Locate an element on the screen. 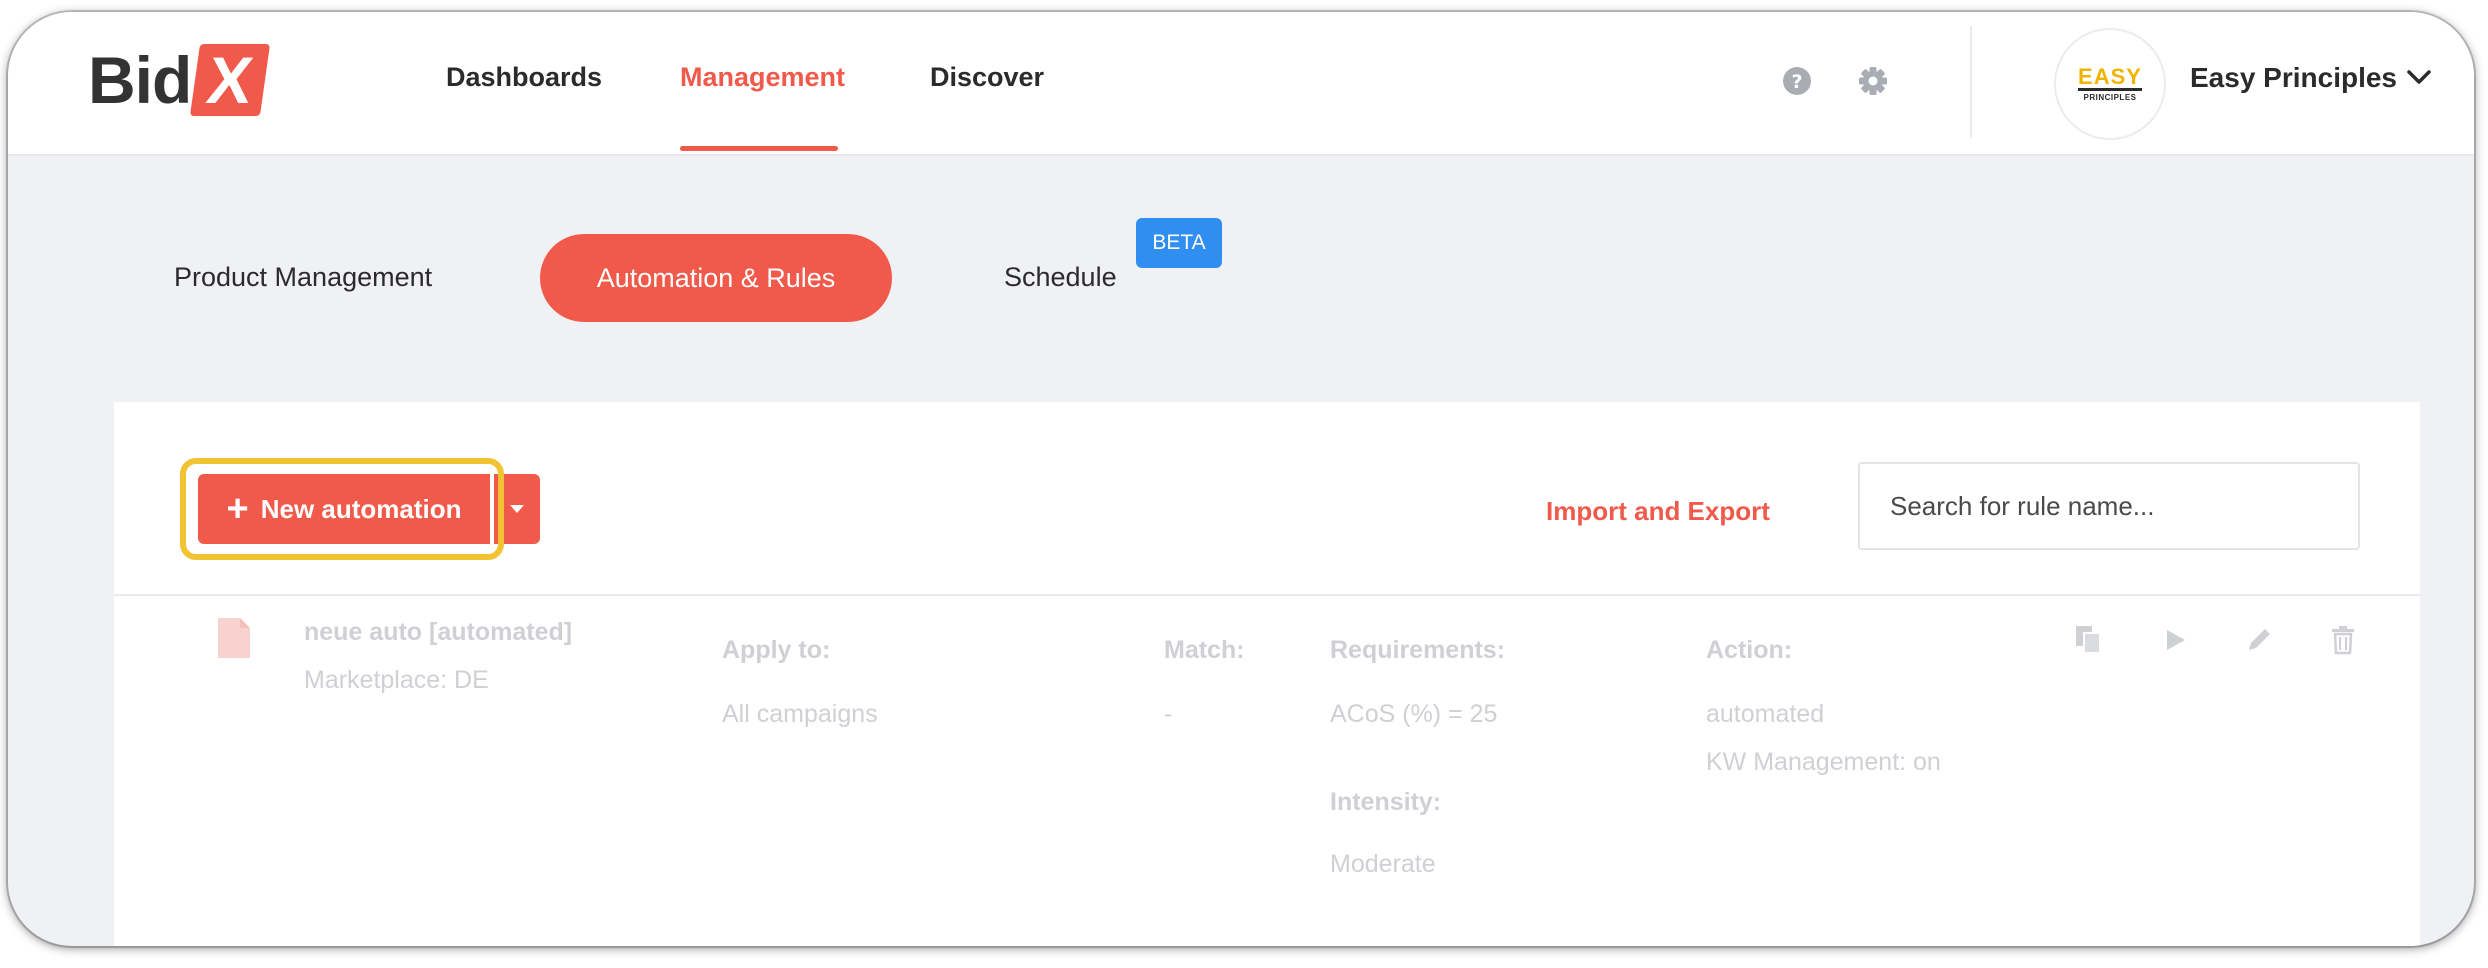 The width and height of the screenshot is (2488, 968). beta-badge-label: BETA is located at coordinates (1179, 242).